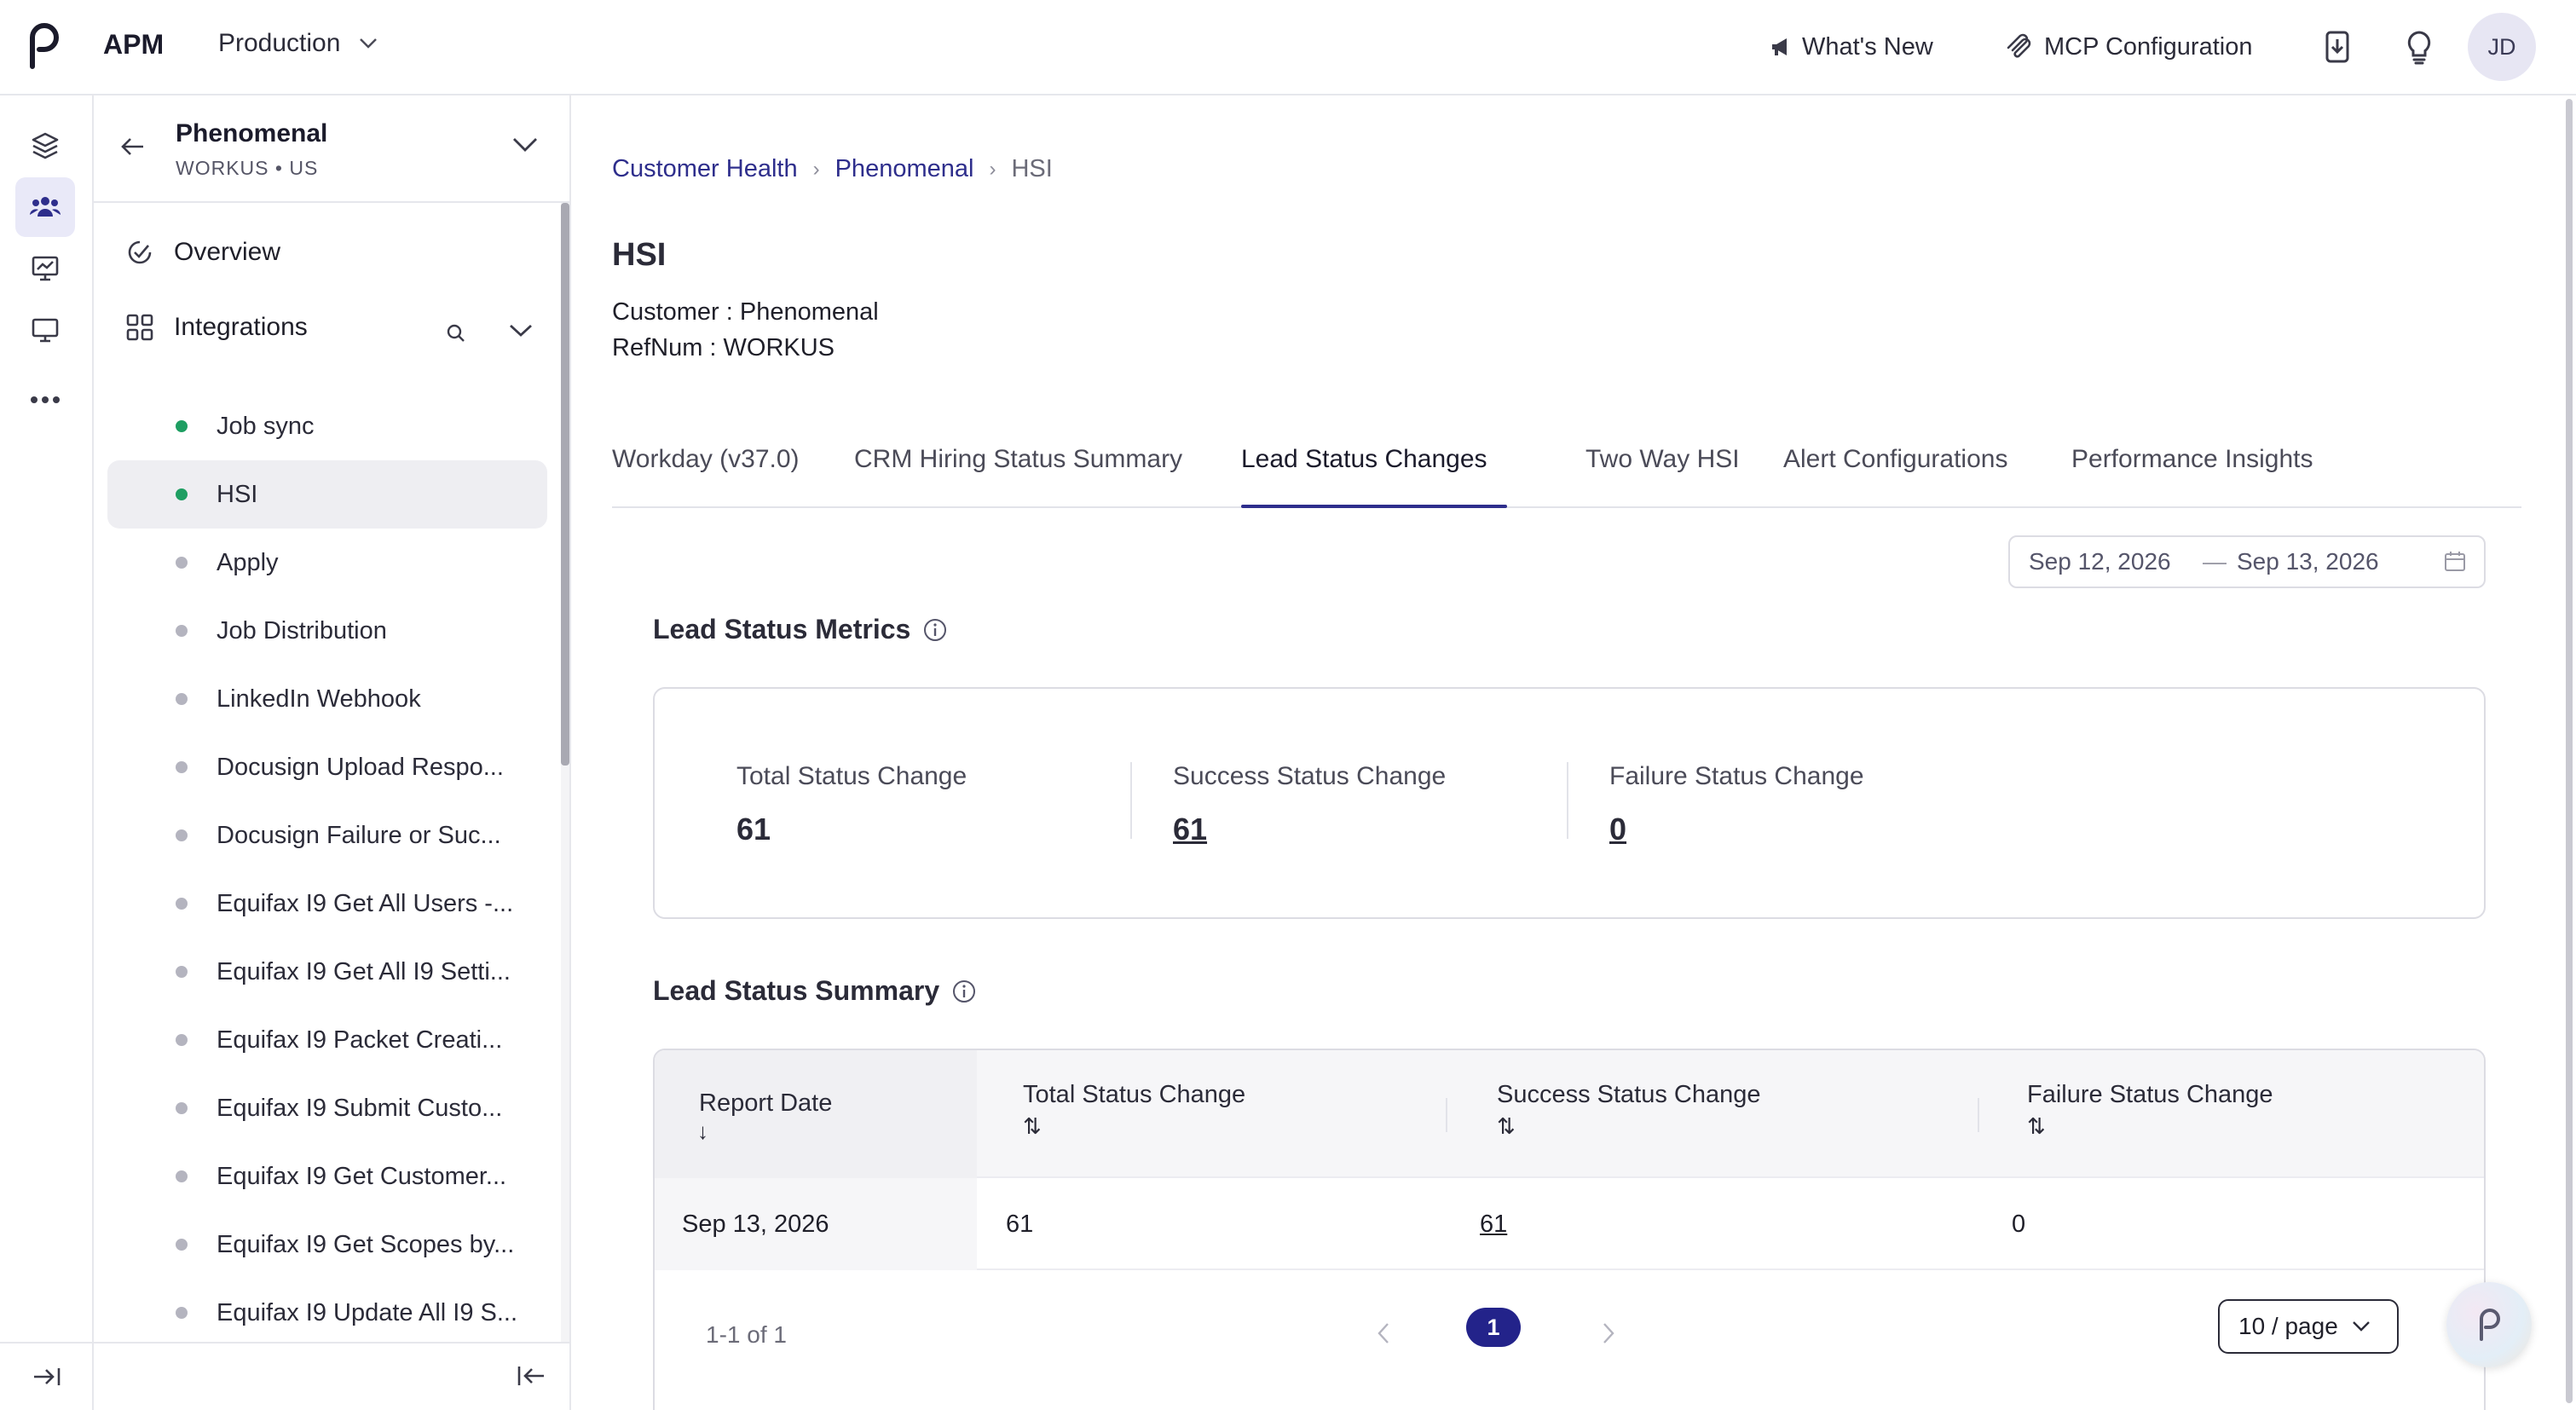 The width and height of the screenshot is (2576, 1410). Describe the element at coordinates (45, 146) in the screenshot. I see `rail-layers-button` at that location.